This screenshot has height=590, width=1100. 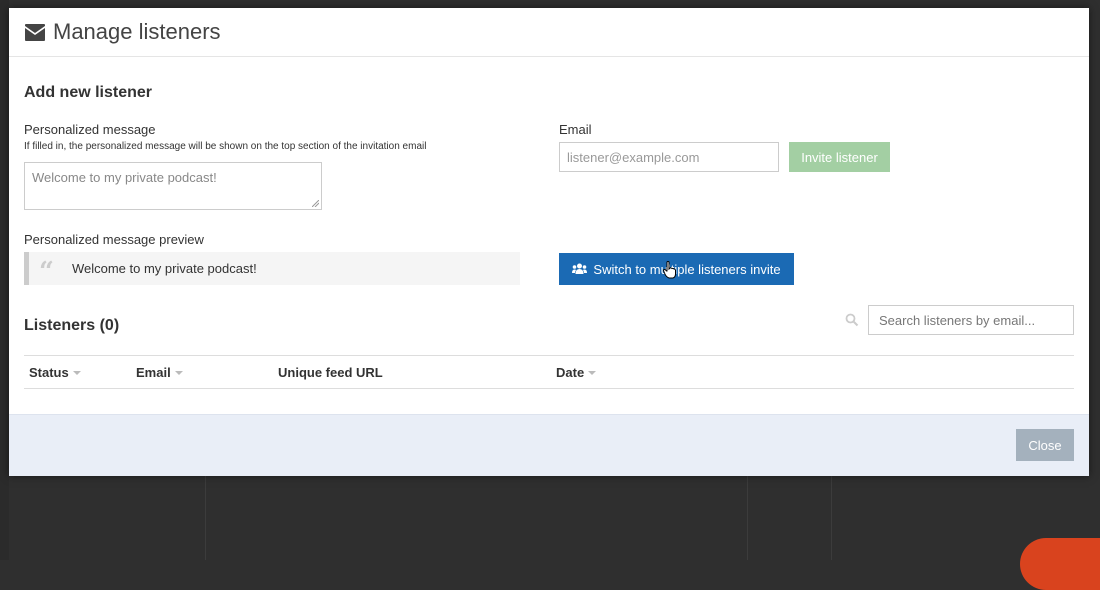 I want to click on listeners-heading: Listeners (0), so click(x=72, y=325).